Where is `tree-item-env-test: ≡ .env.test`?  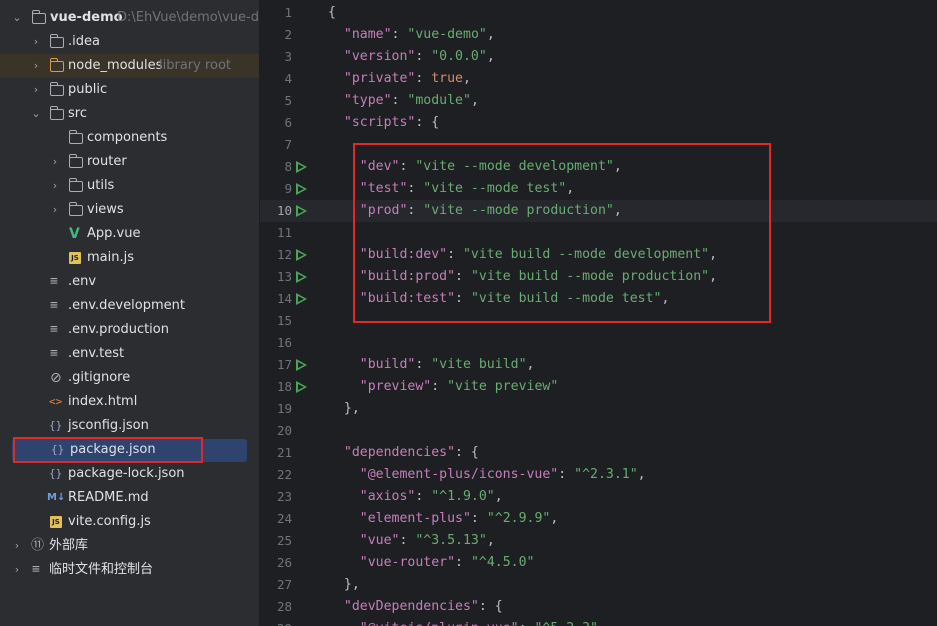 tree-item-env-test: ≡ .env.test is located at coordinates (129, 354).